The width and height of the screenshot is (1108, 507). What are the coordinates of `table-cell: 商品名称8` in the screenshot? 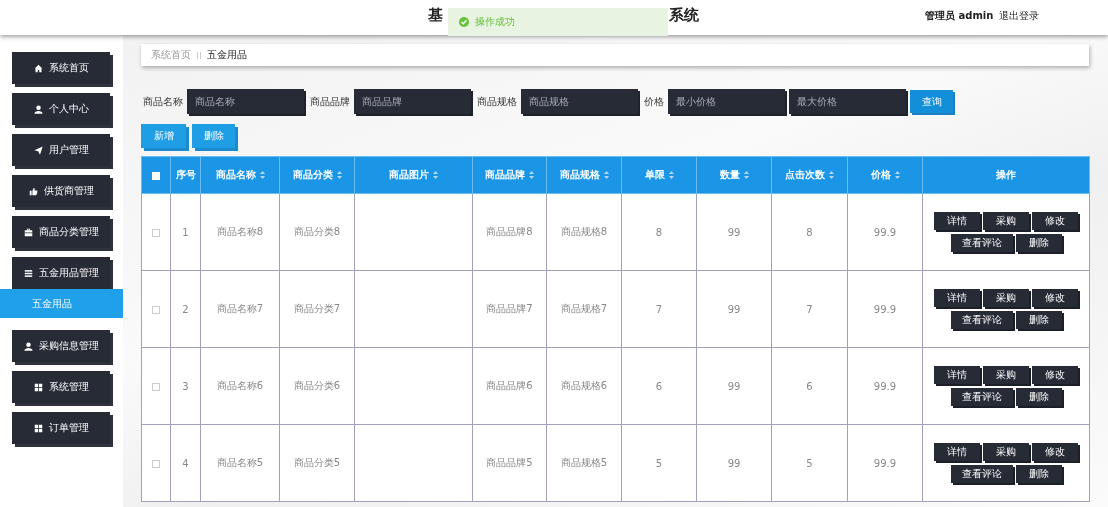 It's located at (240, 232).